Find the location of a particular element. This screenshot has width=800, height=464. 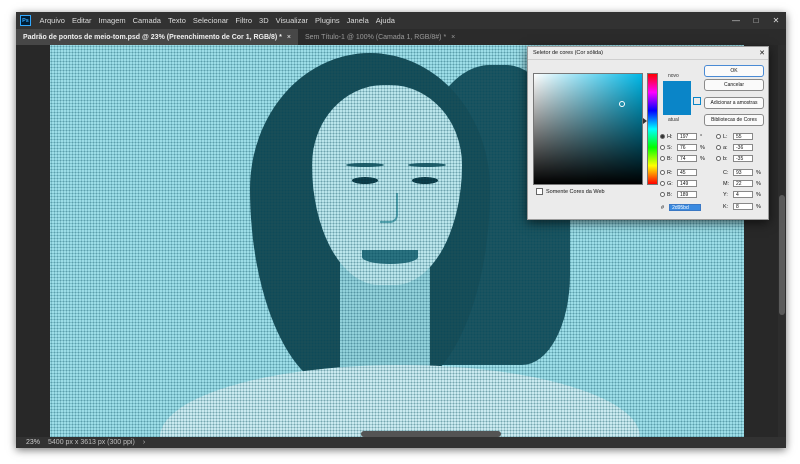

rgb-b-field: 189 is located at coordinates (687, 194).